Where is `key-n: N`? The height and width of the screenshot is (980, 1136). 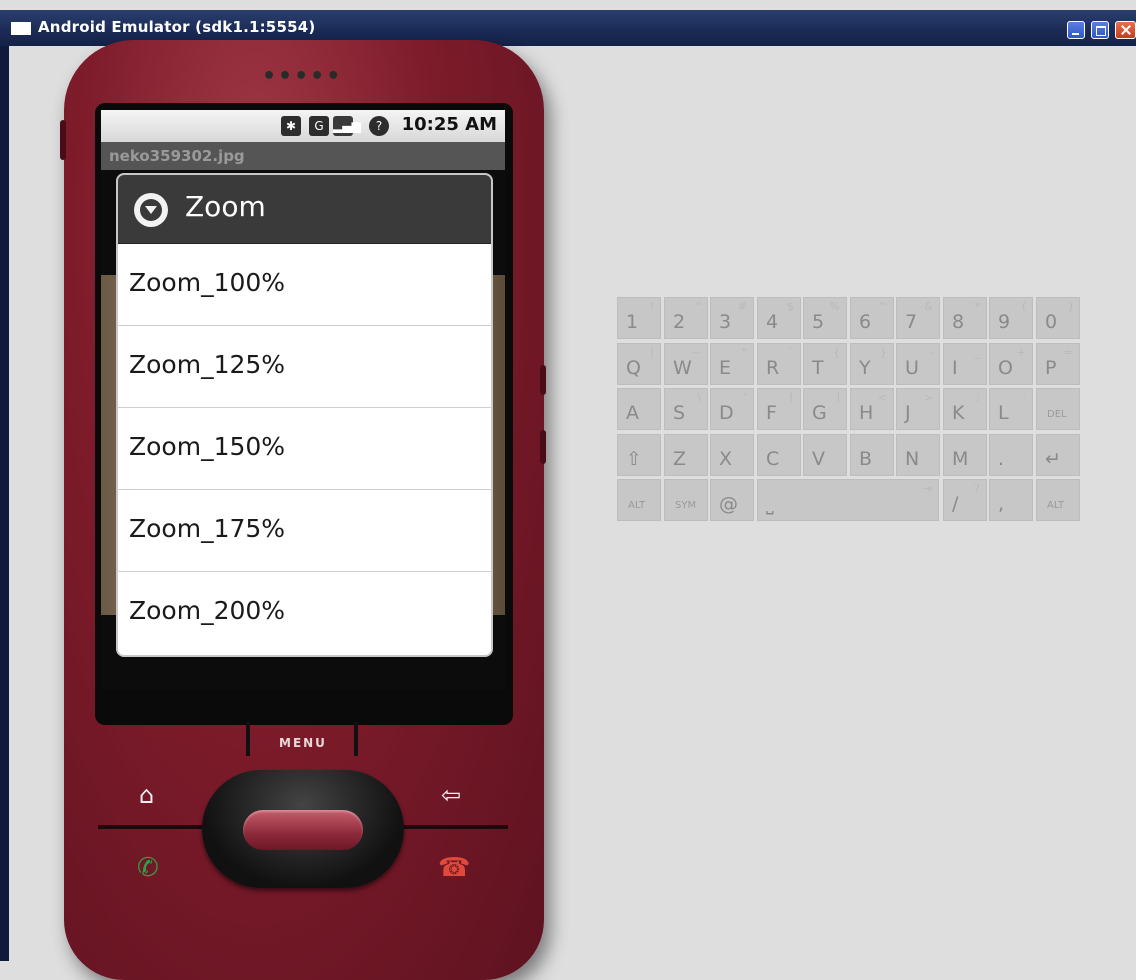 key-n: N is located at coordinates (918, 455).